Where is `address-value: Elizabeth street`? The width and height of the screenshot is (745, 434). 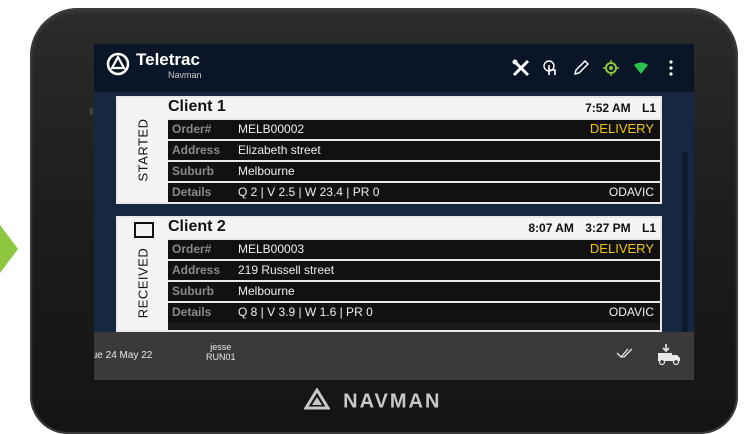 address-value: Elizabeth street is located at coordinates (279, 150).